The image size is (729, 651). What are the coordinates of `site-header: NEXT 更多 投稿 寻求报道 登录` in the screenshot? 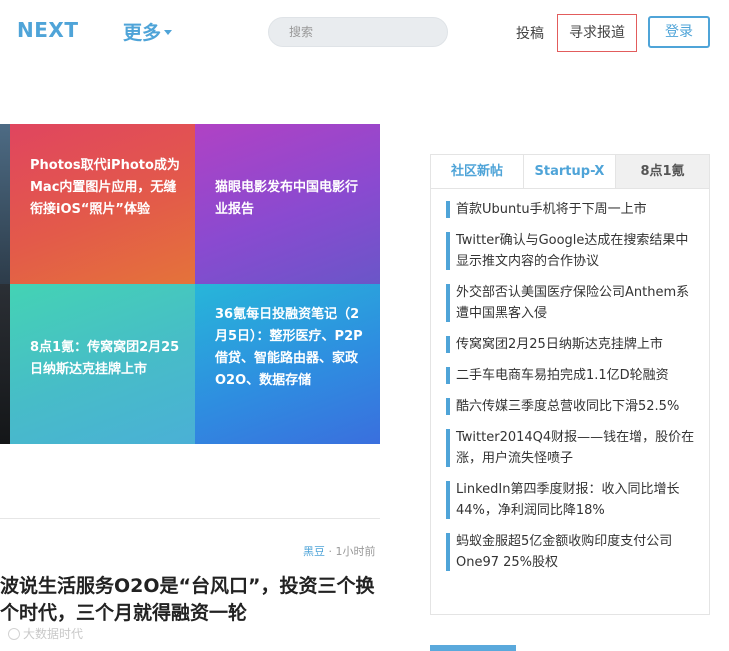 It's located at (364, 32).